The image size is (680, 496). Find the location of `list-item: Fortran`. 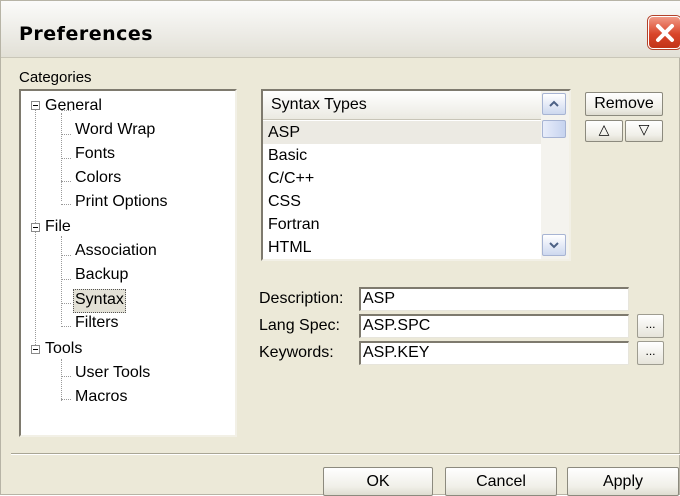

list-item: Fortran is located at coordinates (402, 224).